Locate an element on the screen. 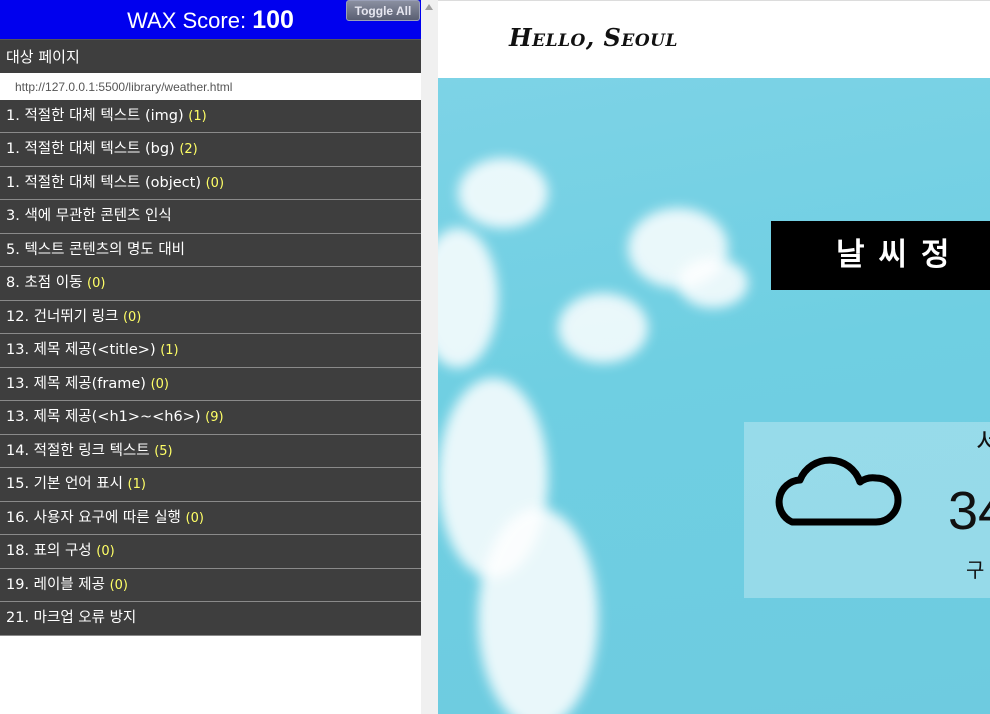 The height and width of the screenshot is (714, 990). check-item-label: 8. 초점 이동 is located at coordinates (44, 283).